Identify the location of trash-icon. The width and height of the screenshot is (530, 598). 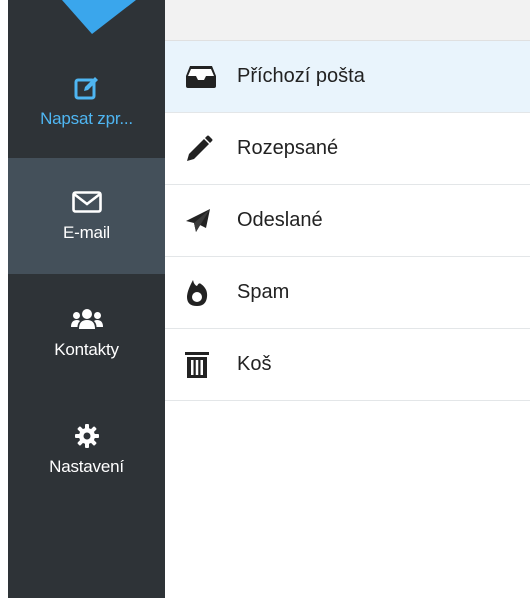
(204, 365).